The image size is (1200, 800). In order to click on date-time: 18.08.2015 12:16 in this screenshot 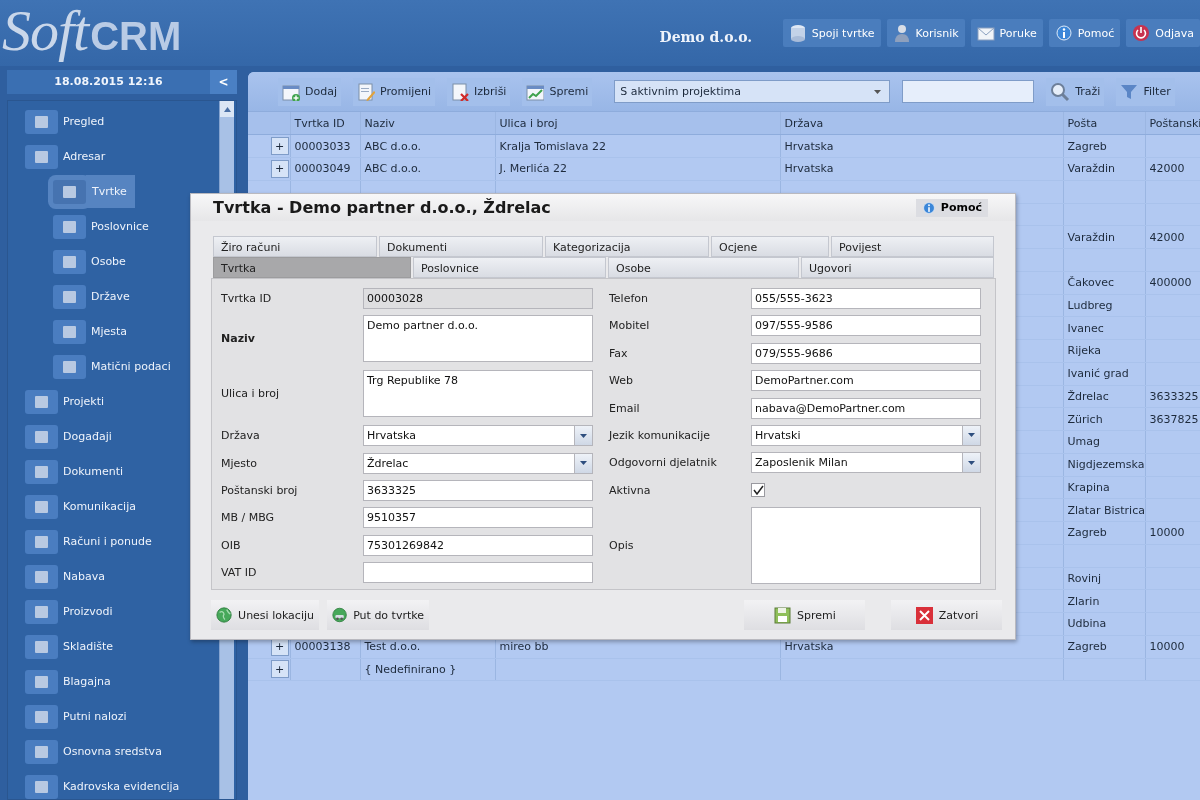, I will do `click(108, 82)`.